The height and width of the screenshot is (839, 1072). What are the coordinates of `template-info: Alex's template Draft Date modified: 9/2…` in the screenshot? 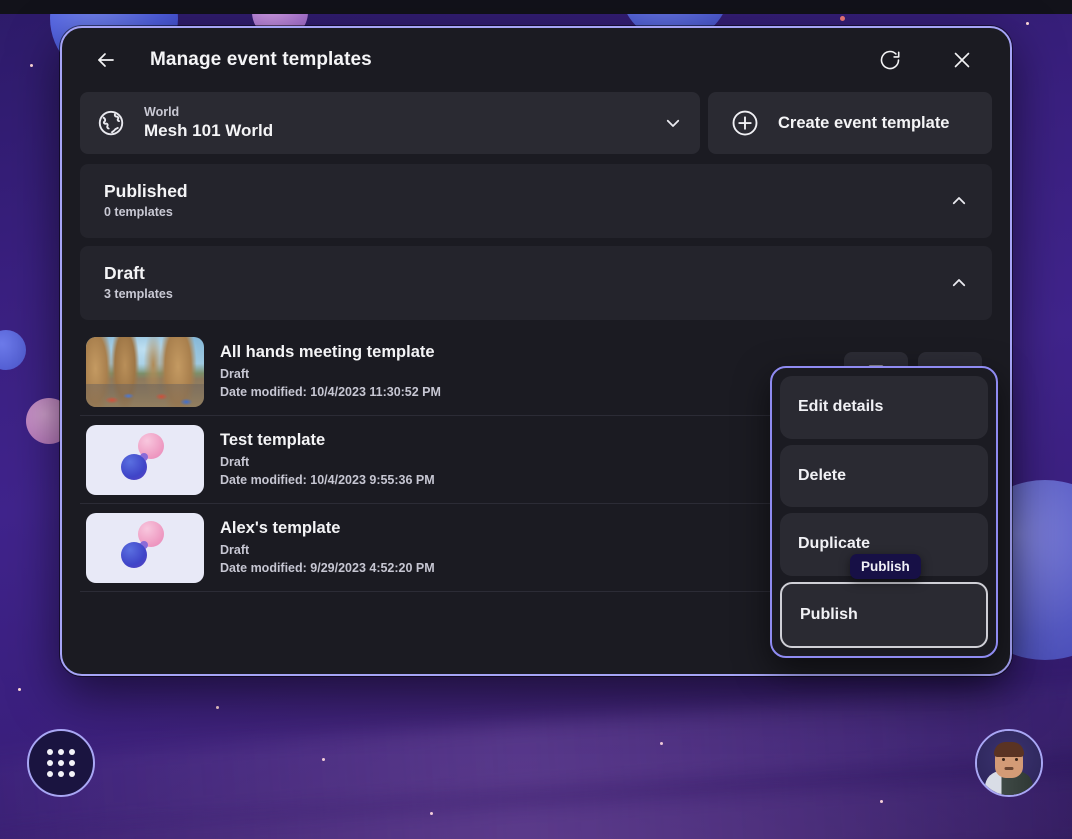 It's located at (524, 547).